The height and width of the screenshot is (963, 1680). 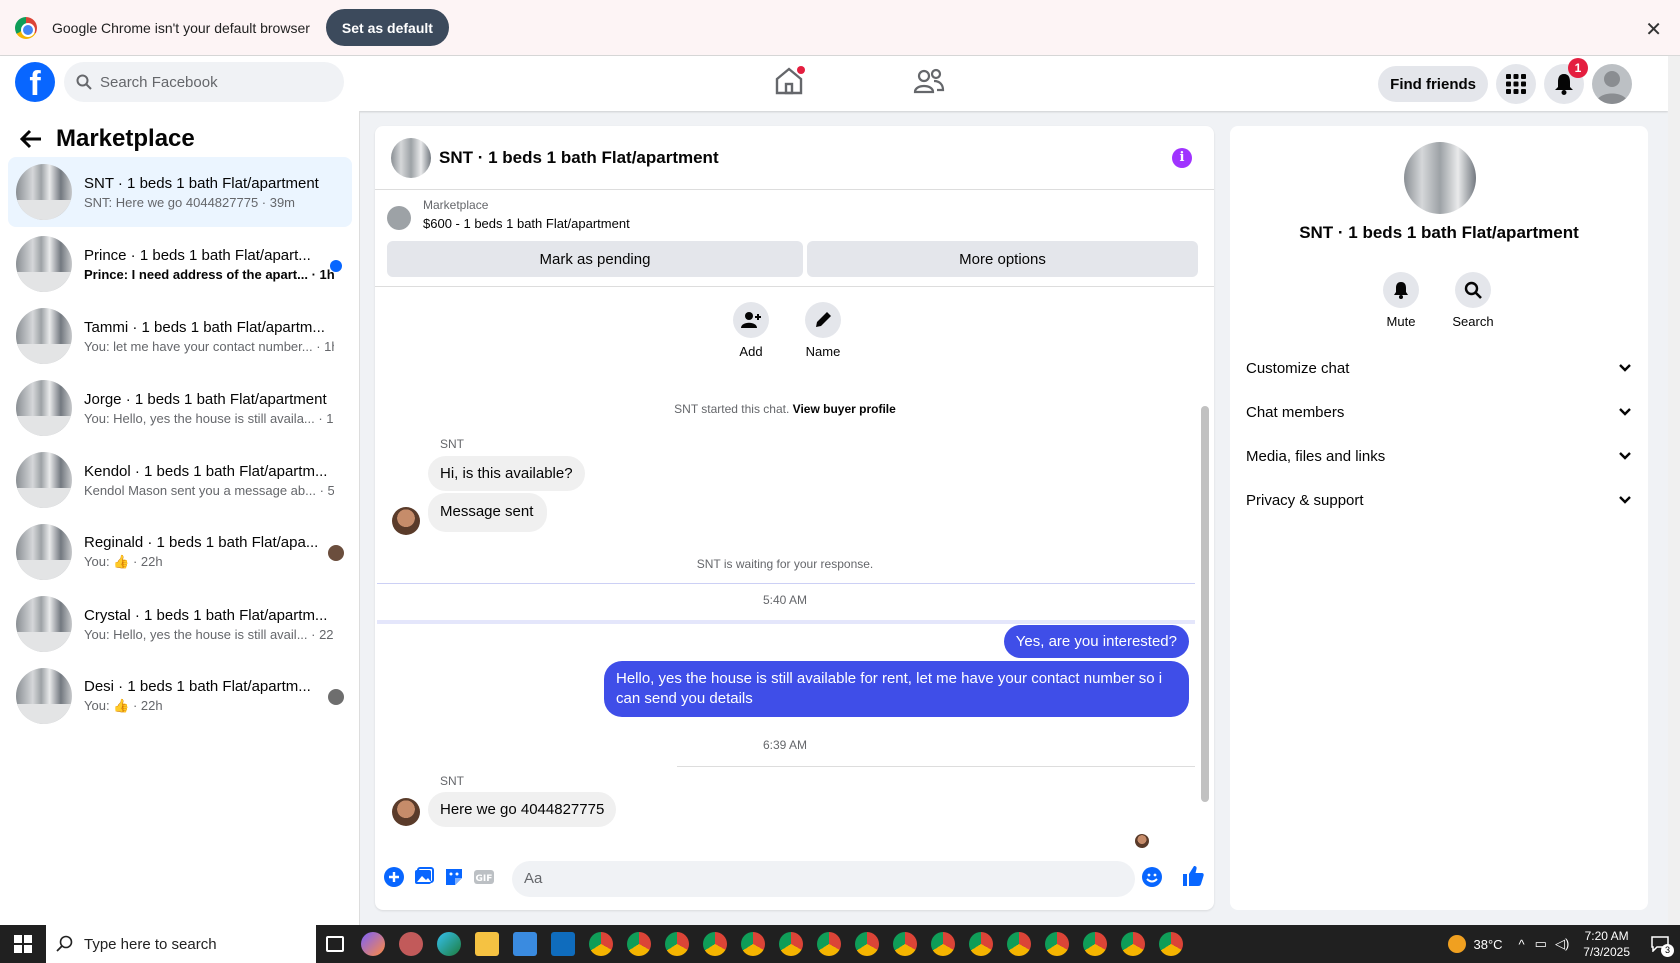 I want to click on divider, so click(x=786, y=622).